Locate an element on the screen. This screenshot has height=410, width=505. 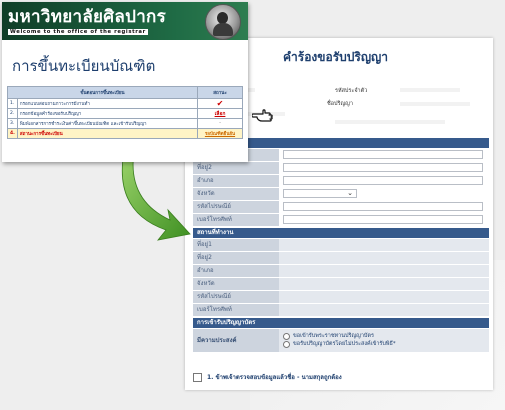
step-row: 2. กรอกข้อมูลคำร้องขอรับปริญญา เลือก is located at coordinates (125, 113).